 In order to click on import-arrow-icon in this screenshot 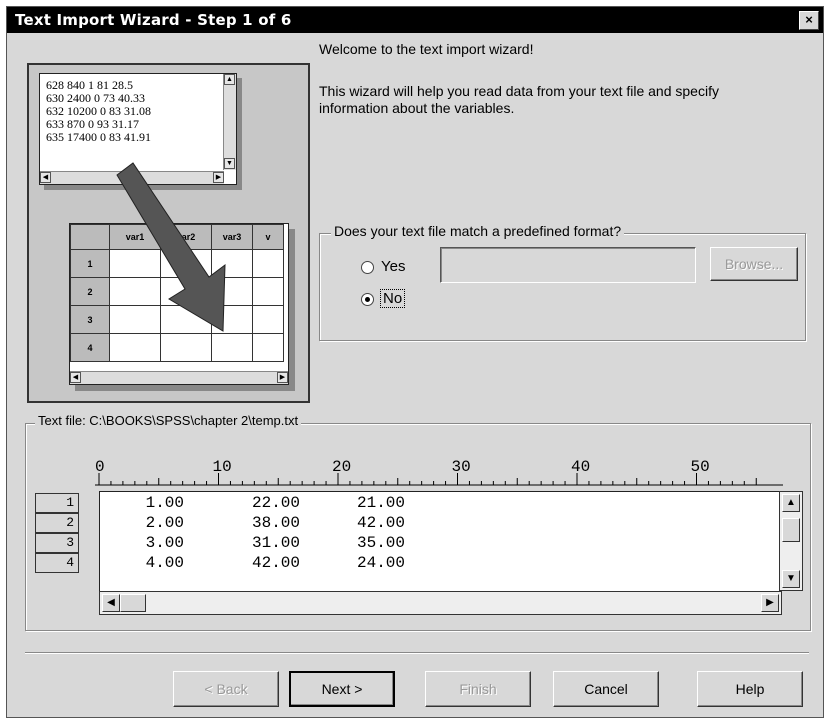, I will do `click(171, 247)`.